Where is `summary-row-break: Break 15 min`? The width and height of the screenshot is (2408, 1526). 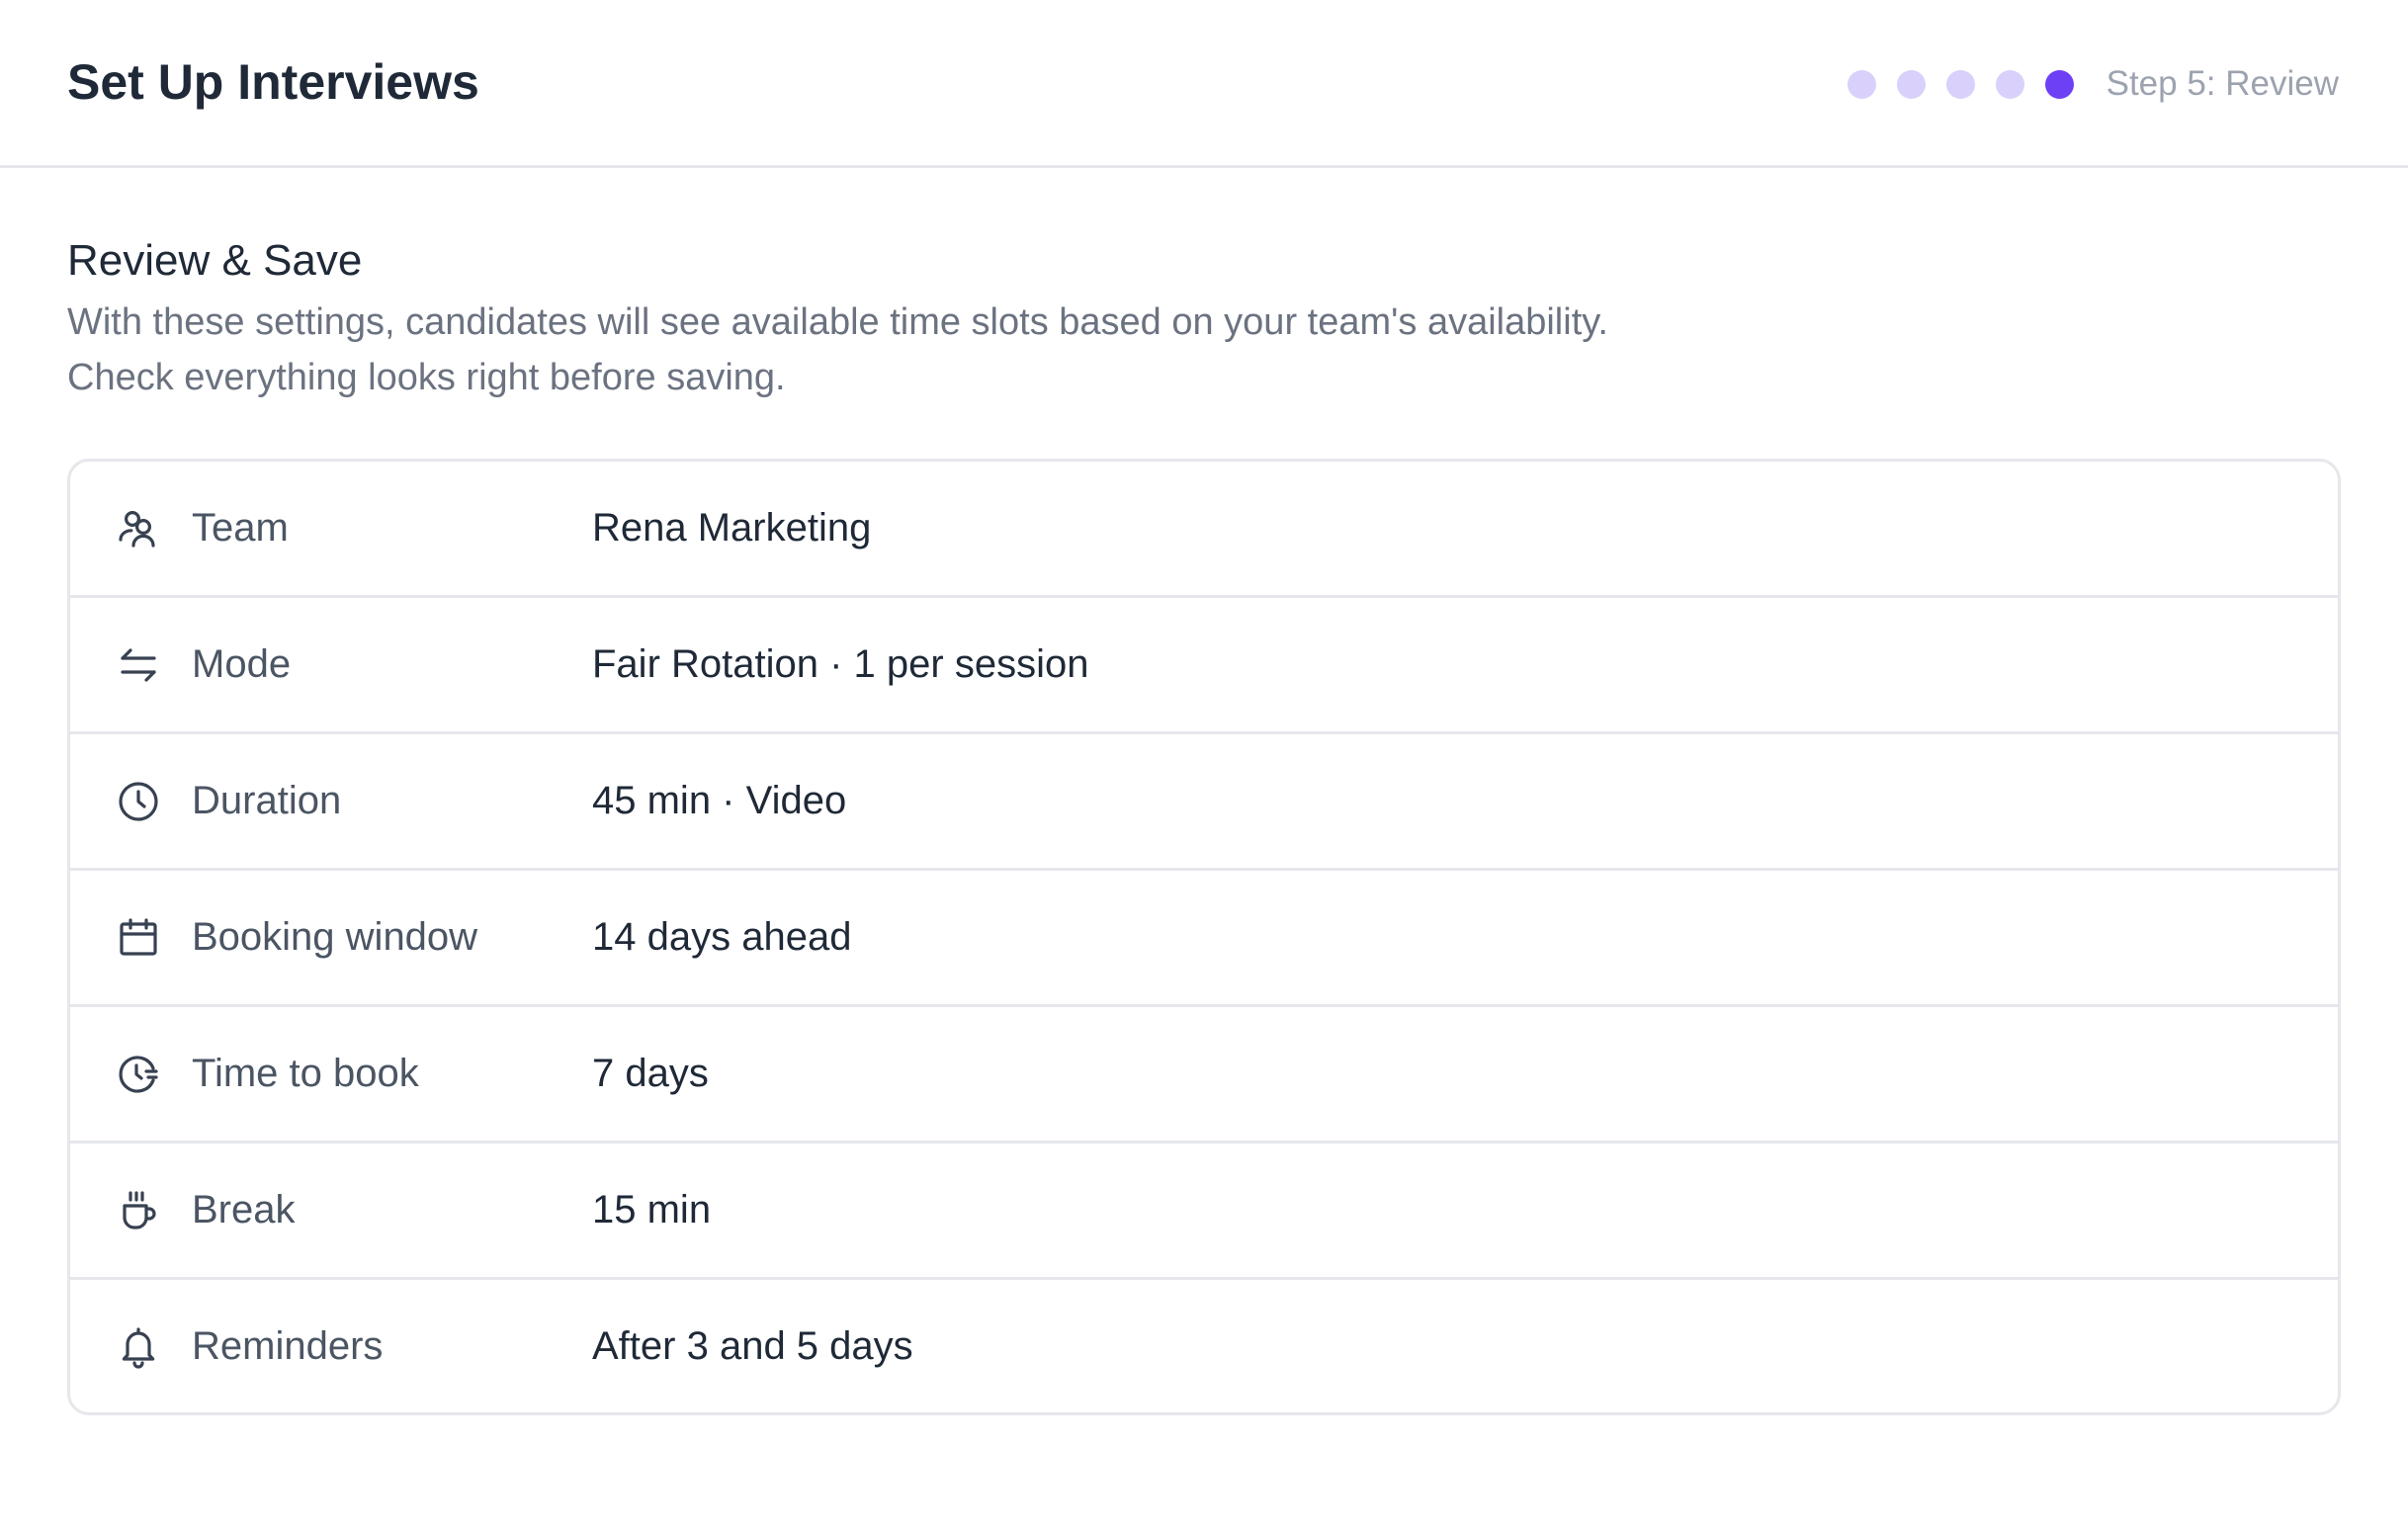
summary-row-break: Break 15 min is located at coordinates (1204, 1212).